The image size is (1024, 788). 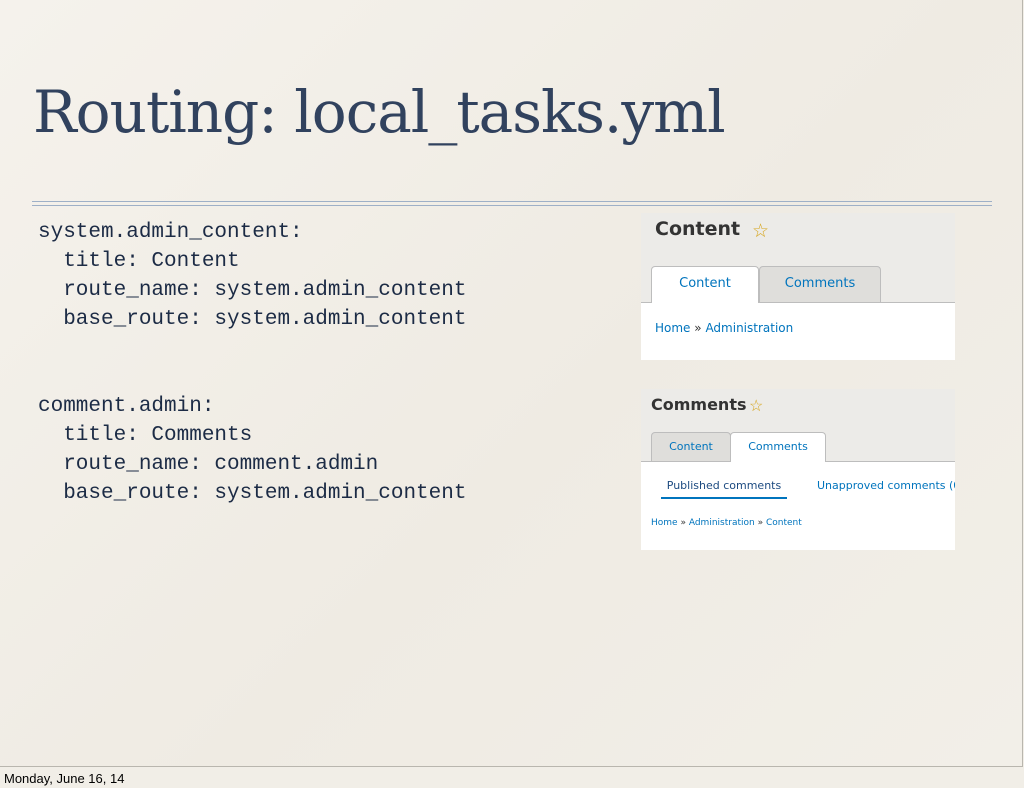 I want to click on breadcrumb: Home » Administration » Content, so click(x=726, y=523).